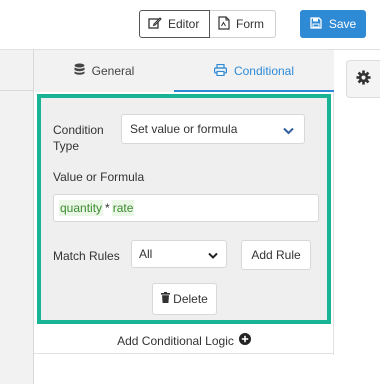 This screenshot has height=384, width=380. I want to click on formula-input: quantity * rate, so click(186, 208).